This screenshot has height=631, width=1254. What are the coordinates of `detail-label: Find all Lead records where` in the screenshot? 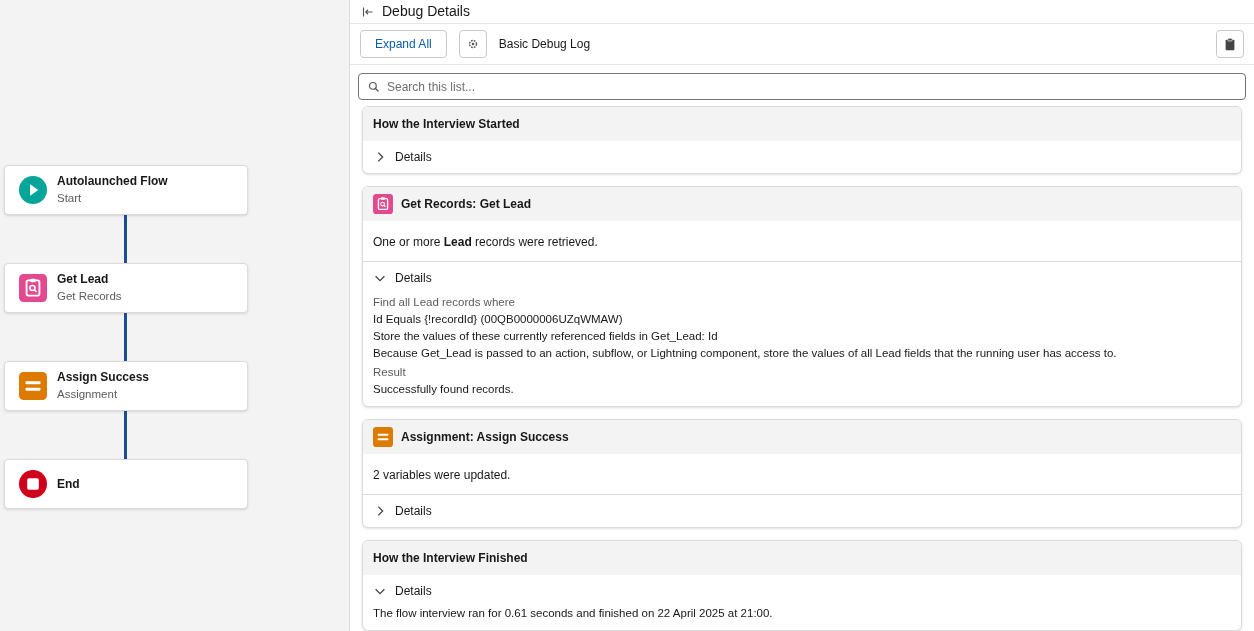 It's located at (444, 302).